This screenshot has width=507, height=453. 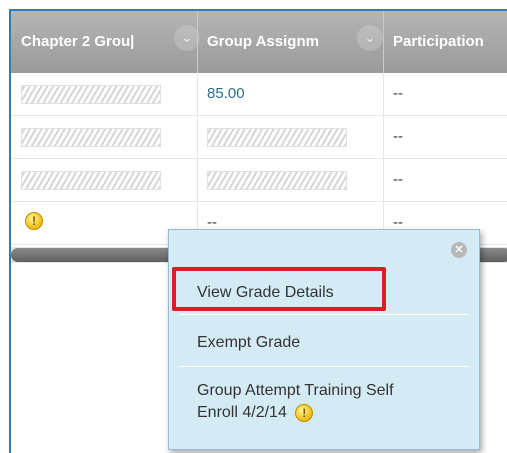 I want to click on column-header-chapter-2-group: Chapter 2 Grou|, so click(x=96, y=42).